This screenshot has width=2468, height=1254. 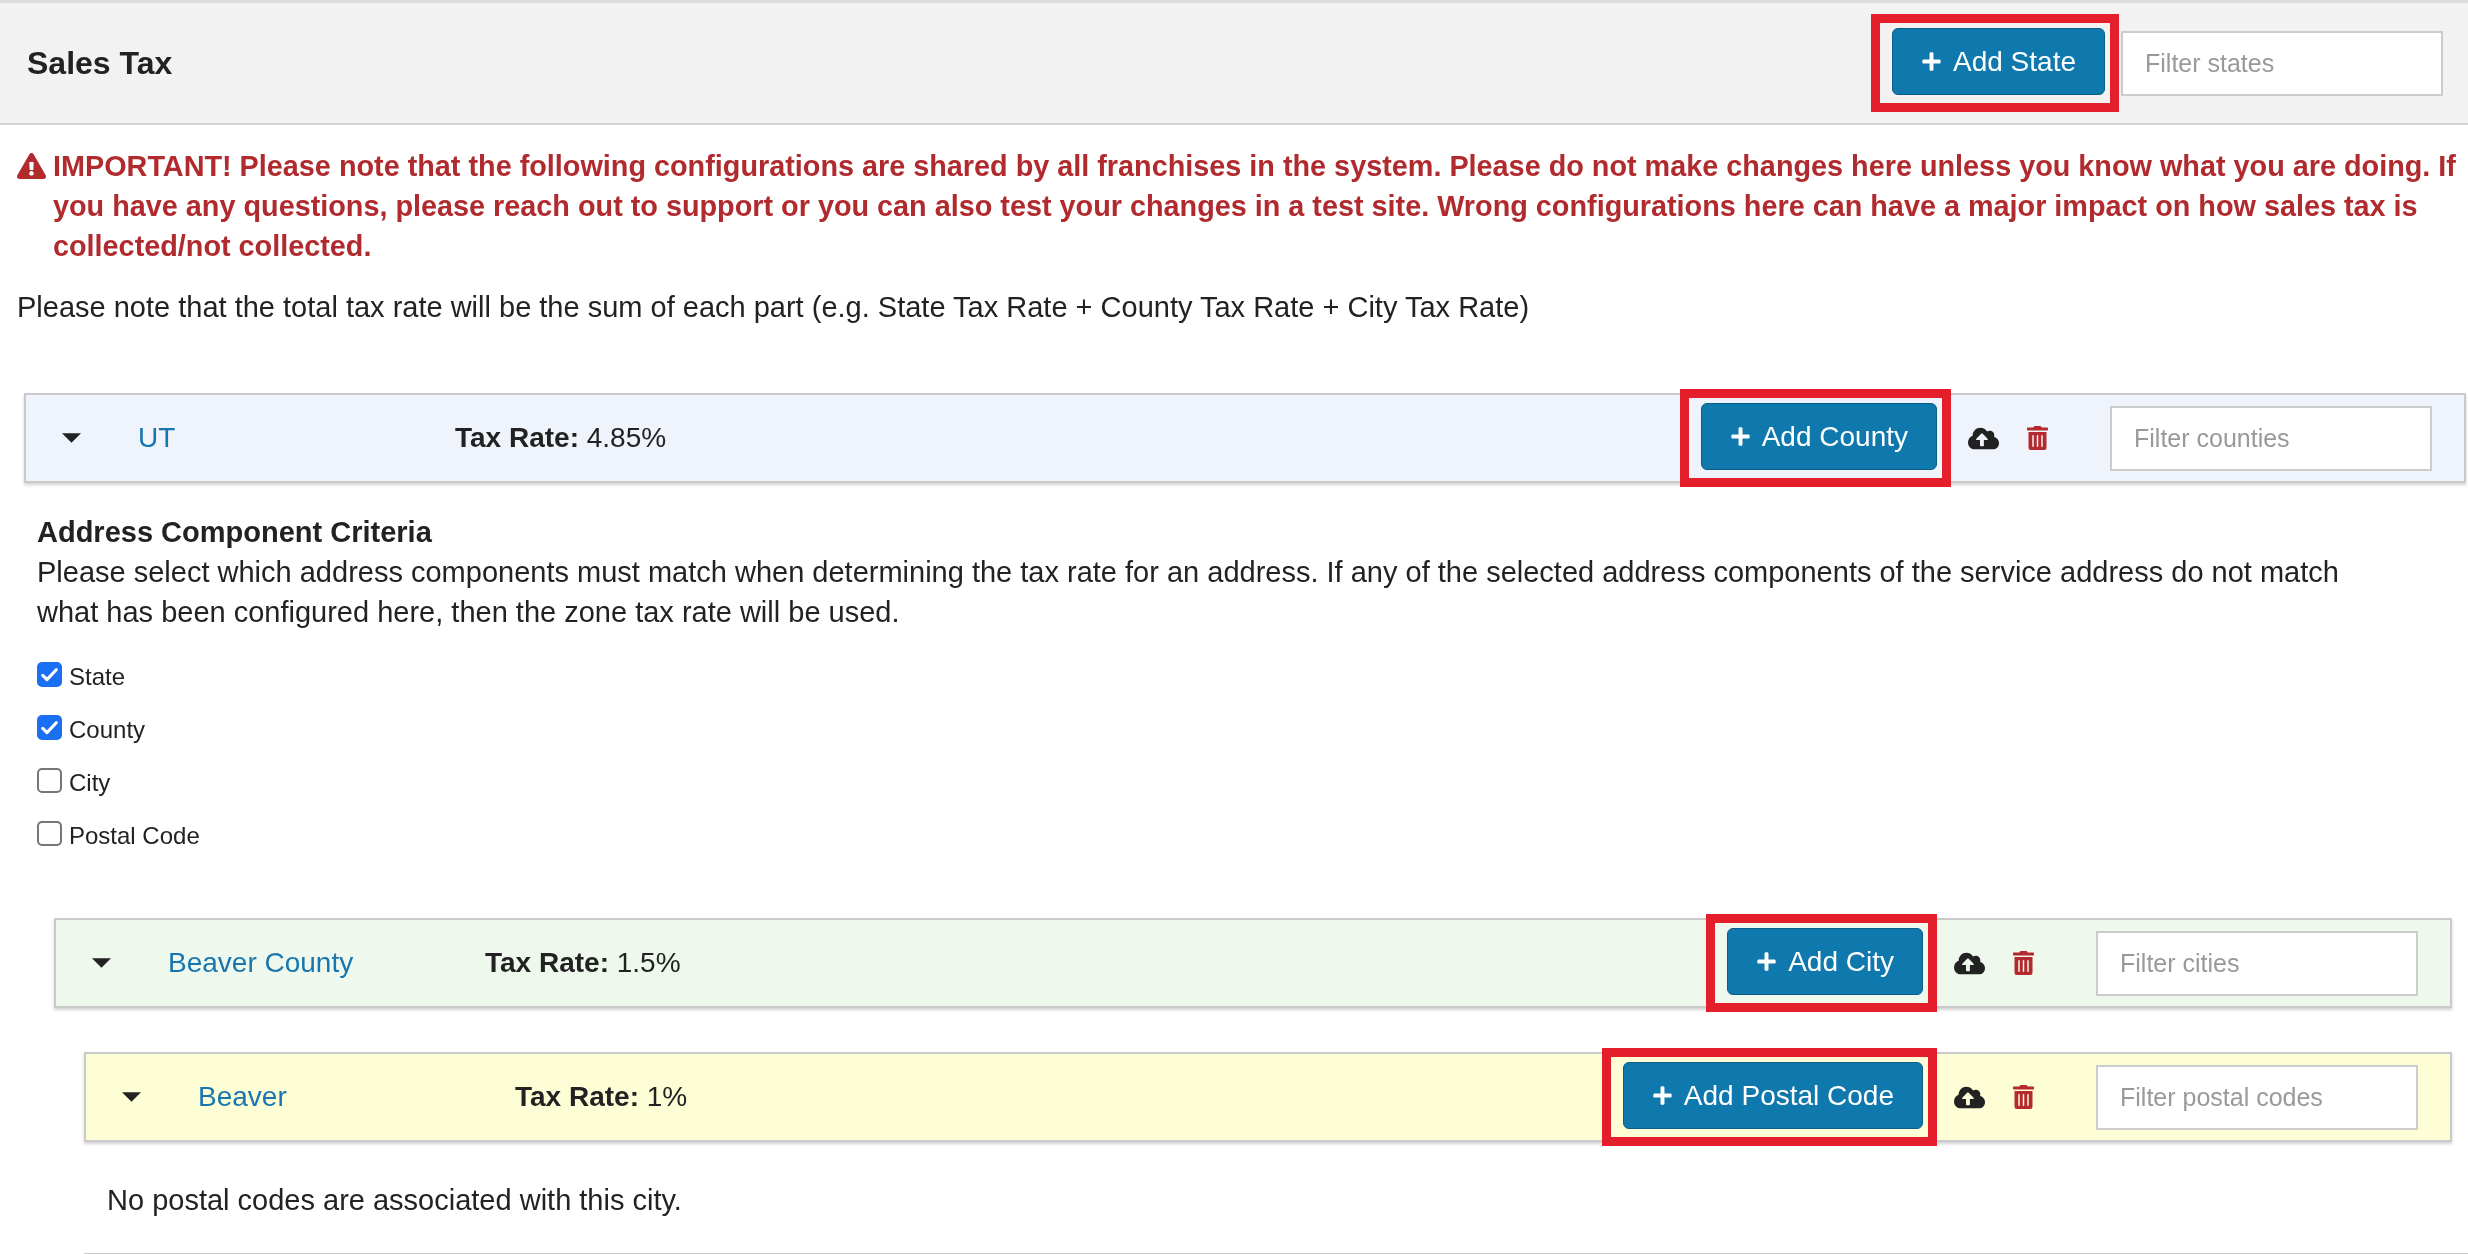 I want to click on state-link: UT, so click(x=296, y=438).